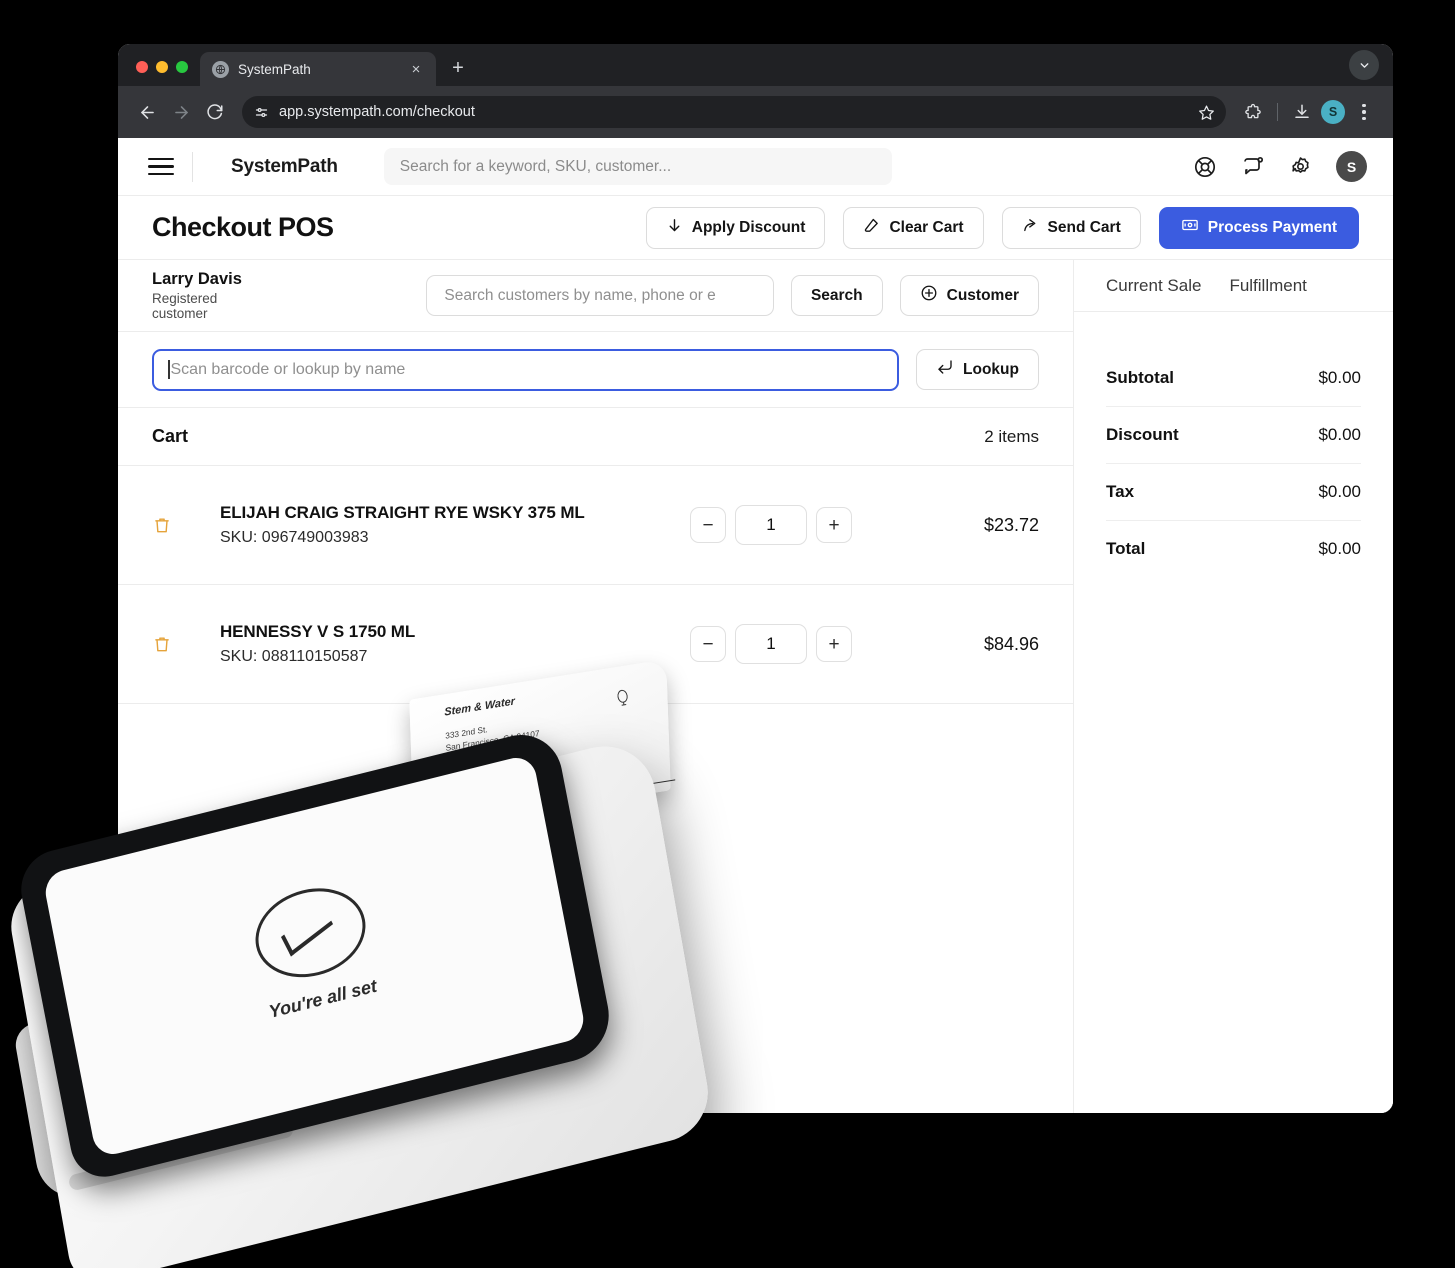 The height and width of the screenshot is (1268, 1455). I want to click on add-customer-label: Customer, so click(982, 295).